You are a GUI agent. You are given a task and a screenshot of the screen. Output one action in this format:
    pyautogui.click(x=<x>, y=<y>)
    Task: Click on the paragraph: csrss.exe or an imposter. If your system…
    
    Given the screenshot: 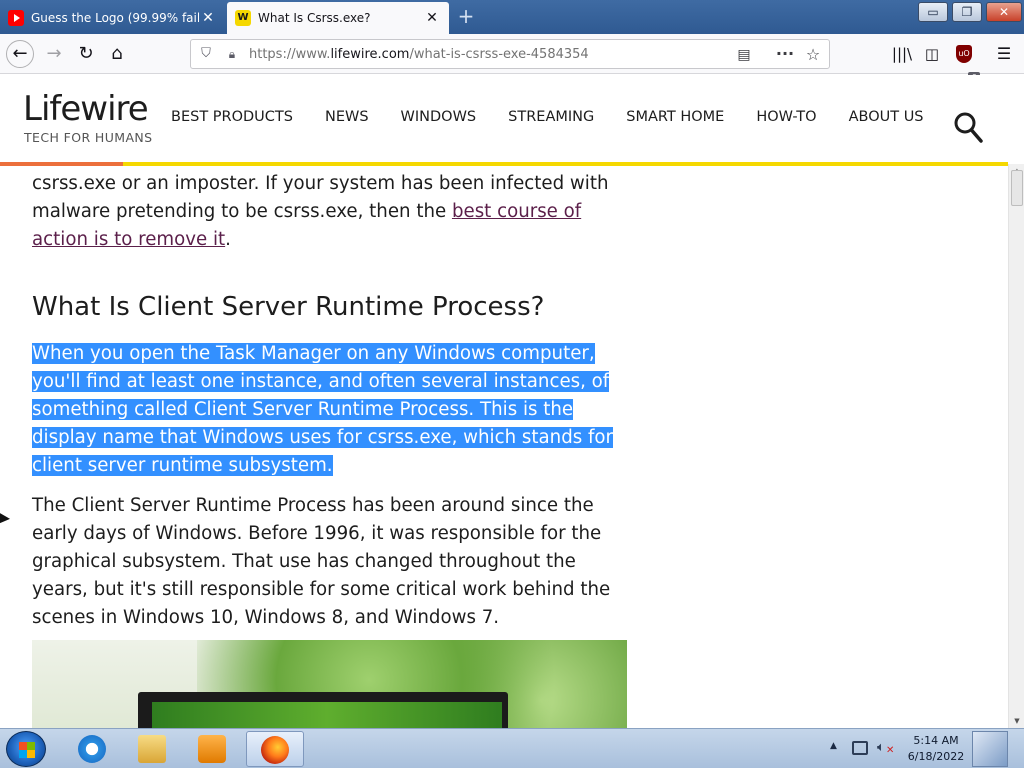 What is the action you would take?
    pyautogui.click(x=332, y=212)
    